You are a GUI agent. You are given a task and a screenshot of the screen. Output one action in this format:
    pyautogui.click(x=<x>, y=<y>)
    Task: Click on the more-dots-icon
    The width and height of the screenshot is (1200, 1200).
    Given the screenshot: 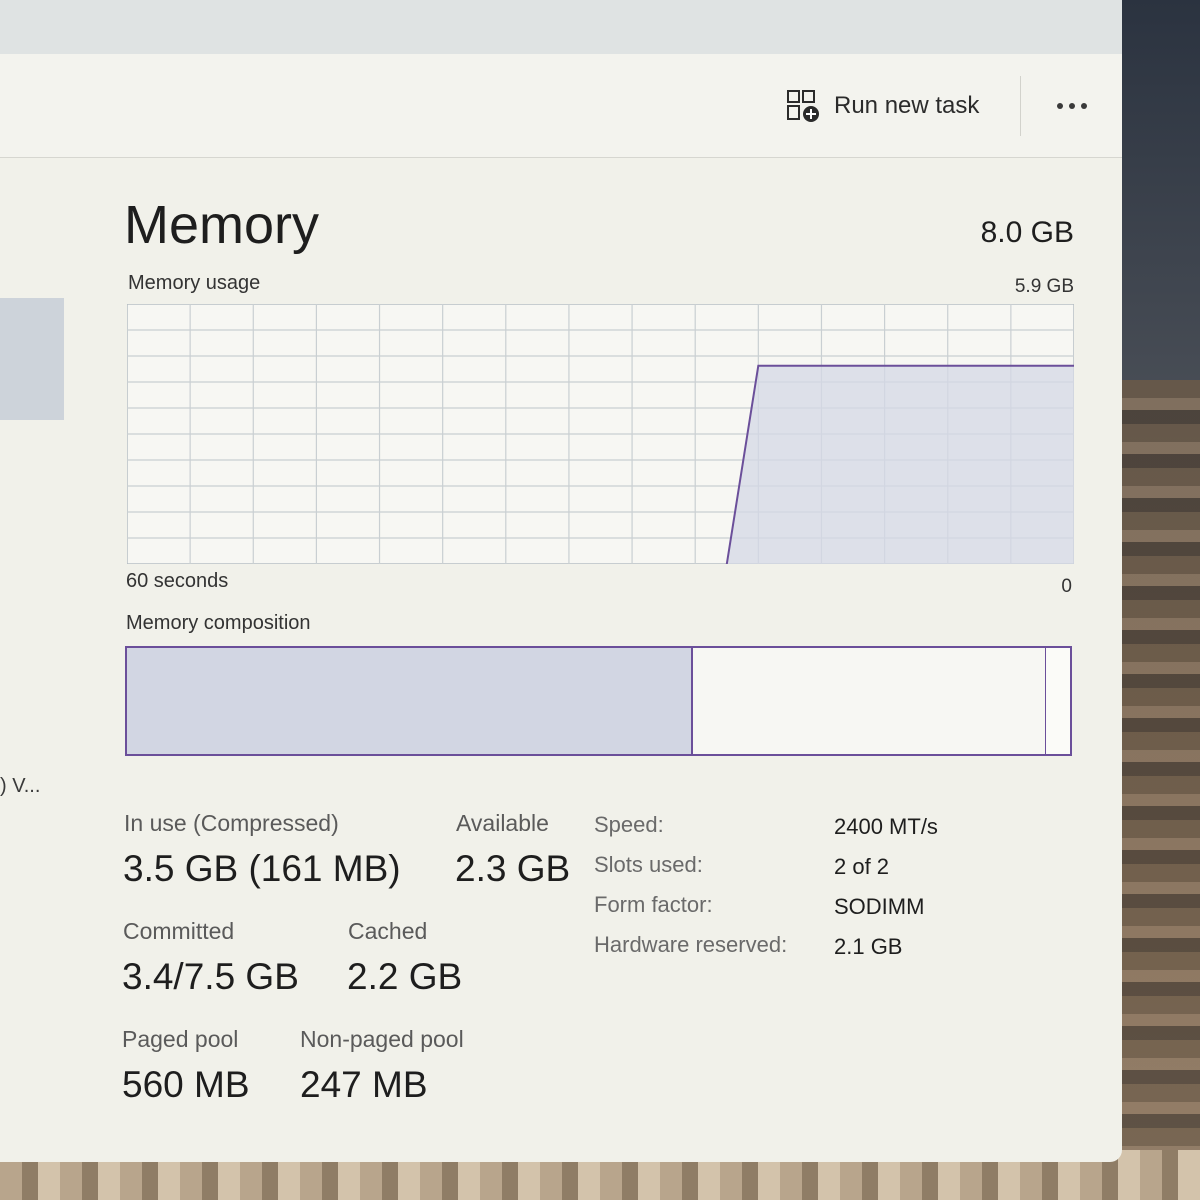 What is the action you would take?
    pyautogui.click(x=1072, y=106)
    